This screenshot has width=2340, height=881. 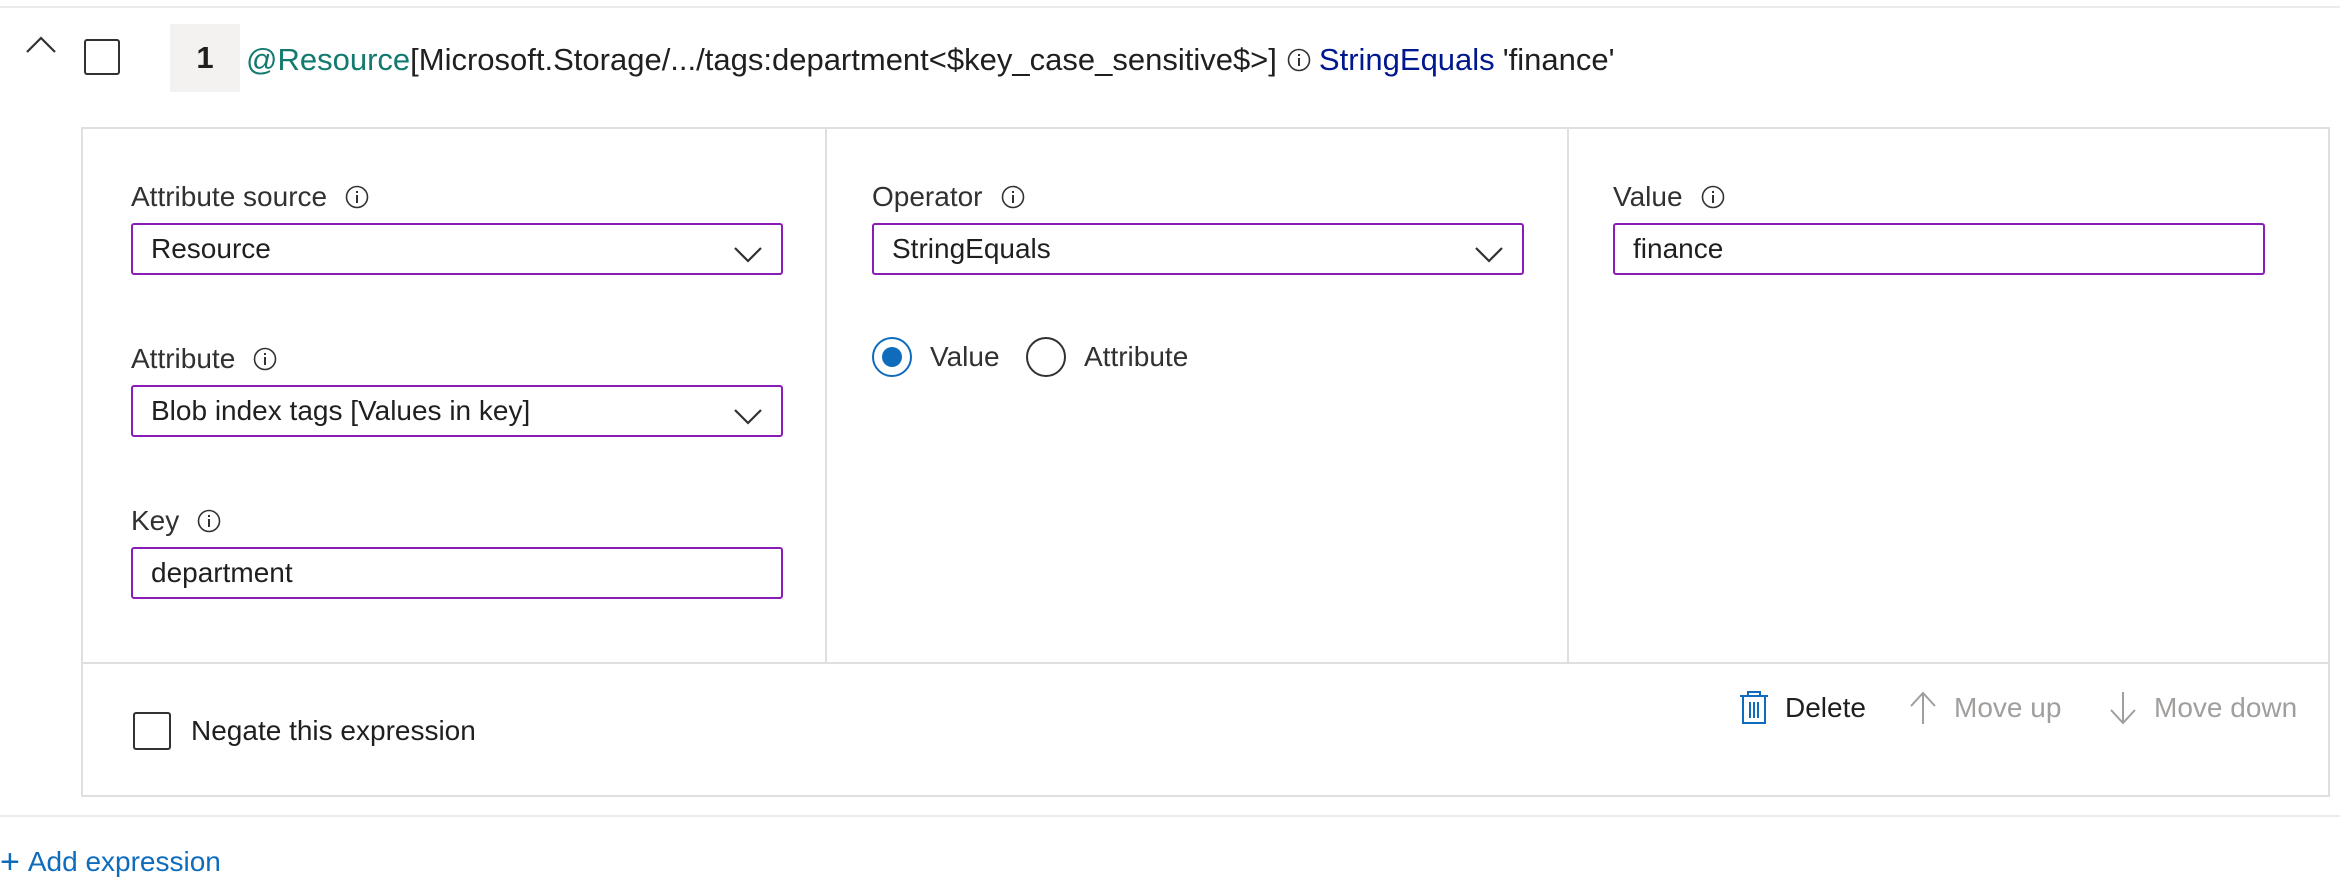 I want to click on move-down-label: Move down, so click(x=2226, y=707).